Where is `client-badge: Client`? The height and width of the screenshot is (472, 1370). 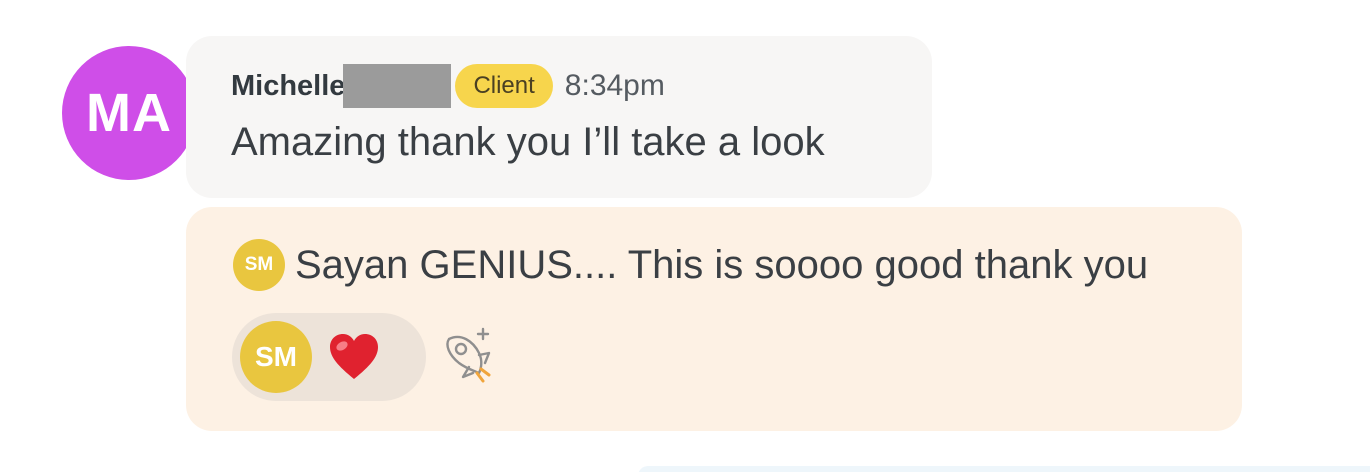
client-badge: Client is located at coordinates (504, 86).